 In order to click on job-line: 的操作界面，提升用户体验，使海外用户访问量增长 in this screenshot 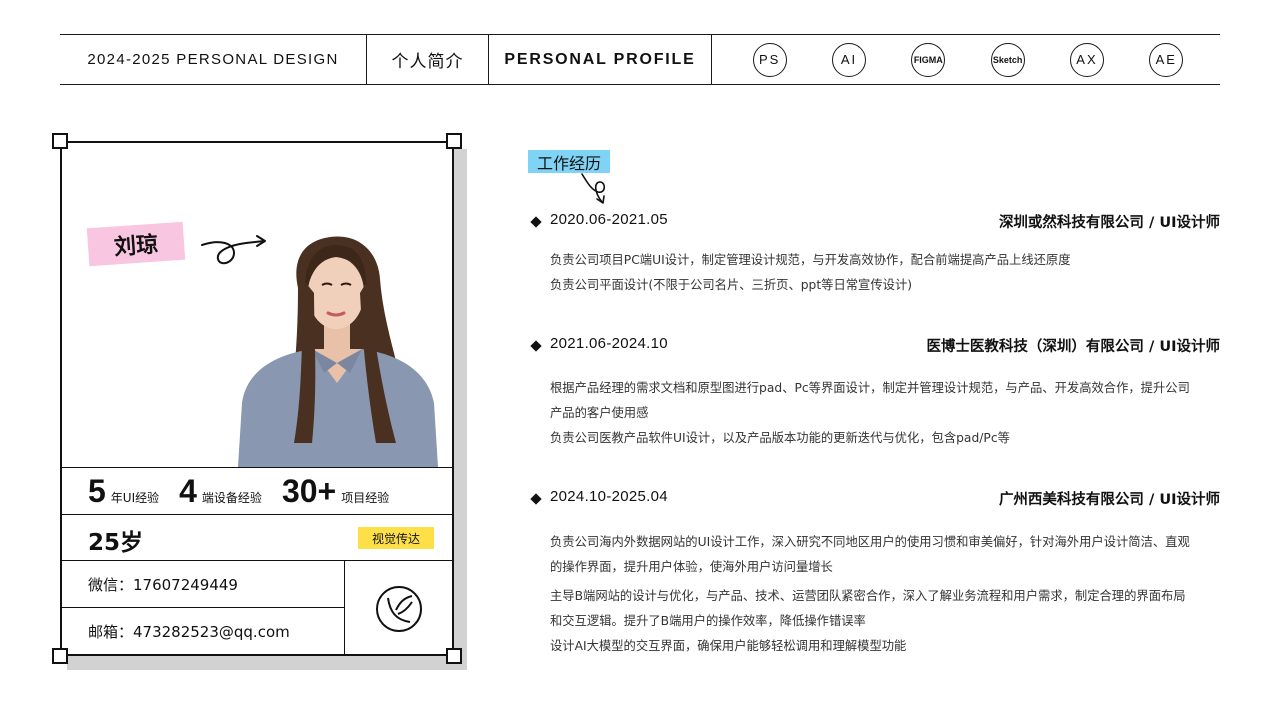, I will do `click(691, 567)`.